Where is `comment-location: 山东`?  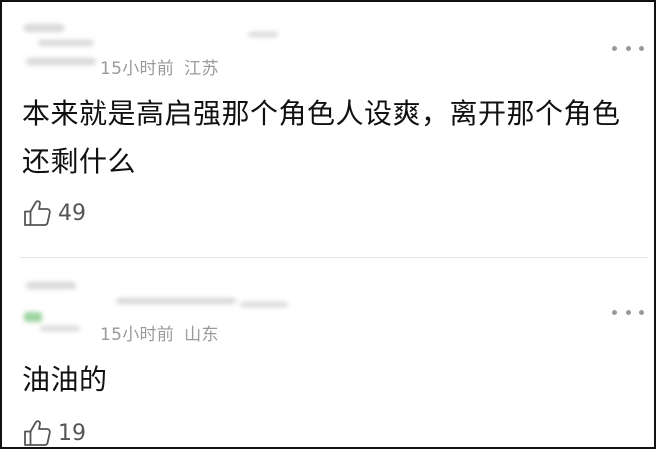
comment-location: 山东 is located at coordinates (201, 335).